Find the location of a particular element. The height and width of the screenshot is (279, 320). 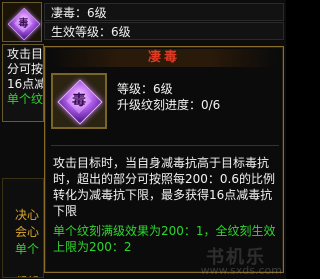

skill-name-row: 凄毒：6级 is located at coordinates (164, 12).